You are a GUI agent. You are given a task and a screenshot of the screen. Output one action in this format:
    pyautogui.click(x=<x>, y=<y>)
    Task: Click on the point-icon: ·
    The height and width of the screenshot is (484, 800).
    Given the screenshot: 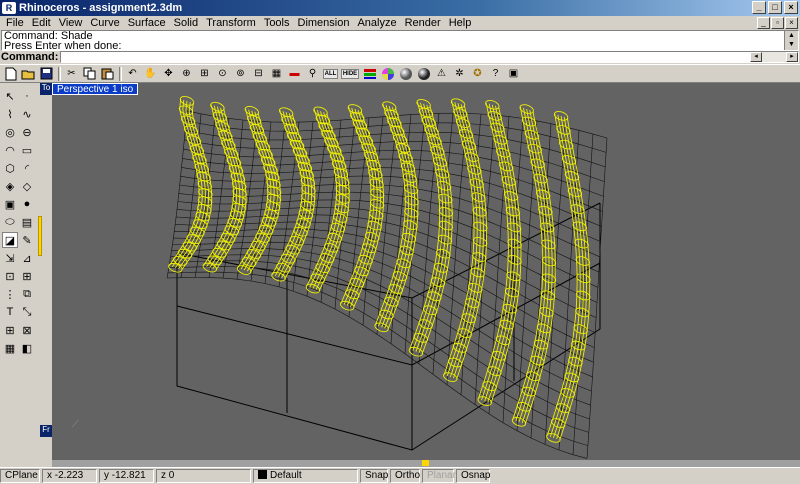 What is the action you would take?
    pyautogui.click(x=27, y=96)
    